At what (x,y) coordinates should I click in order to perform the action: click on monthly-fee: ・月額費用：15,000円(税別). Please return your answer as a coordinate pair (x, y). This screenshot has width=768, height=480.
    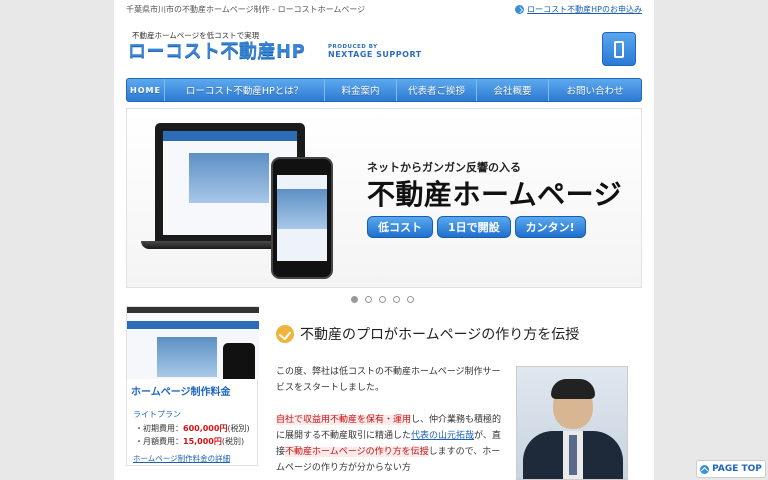
    Looking at the image, I should click on (189, 441).